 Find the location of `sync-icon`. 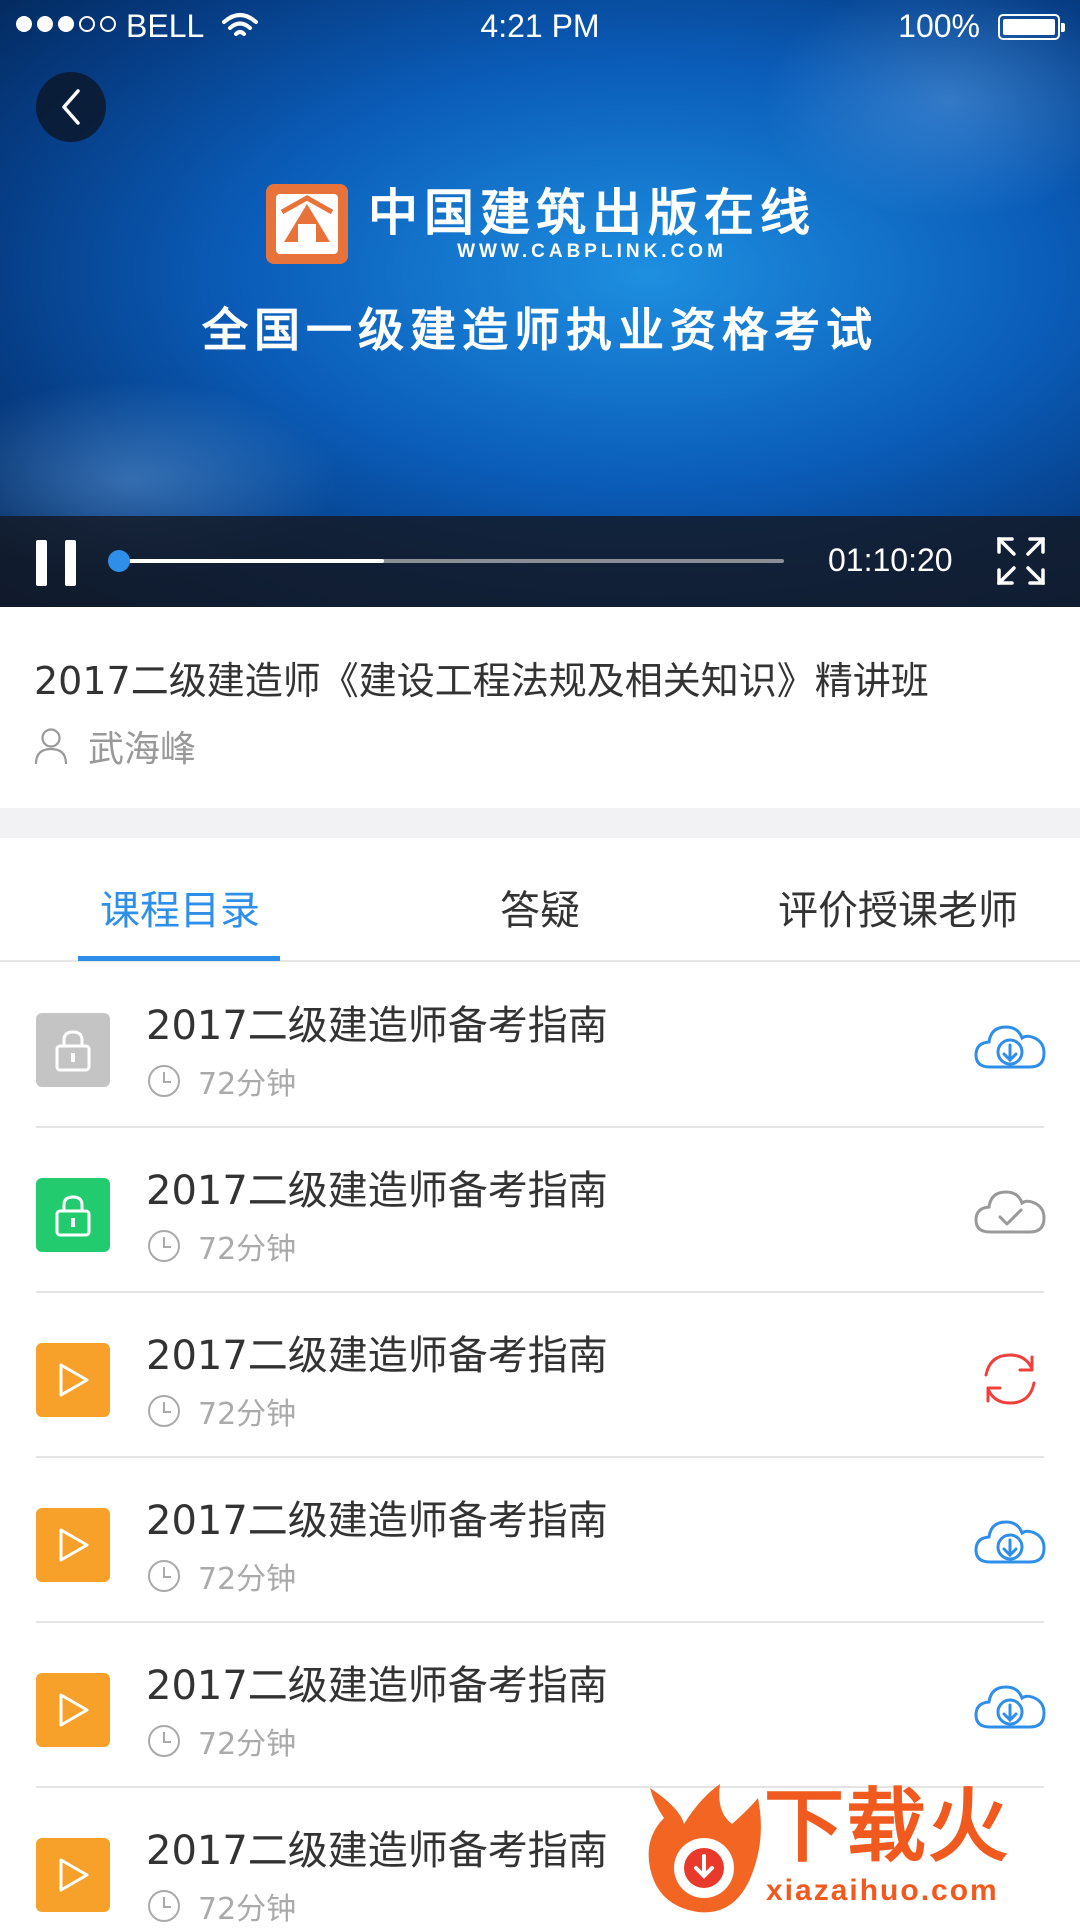

sync-icon is located at coordinates (1010, 1379).